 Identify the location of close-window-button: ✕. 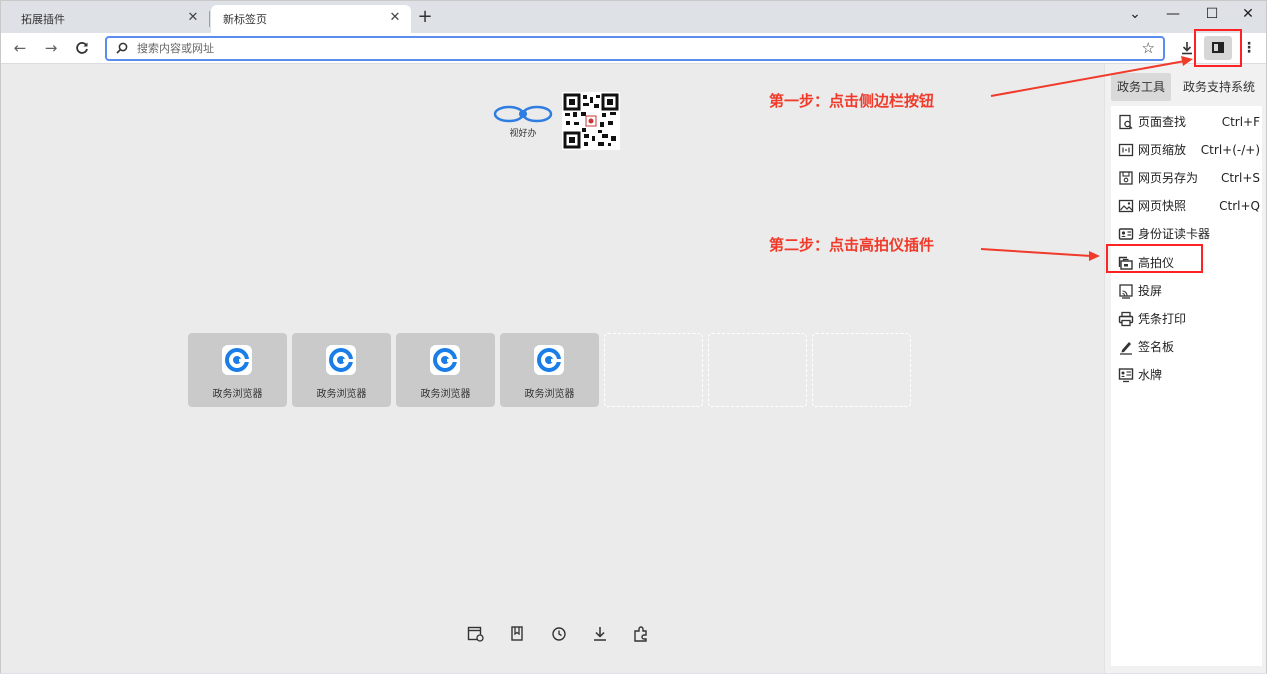
(1248, 14).